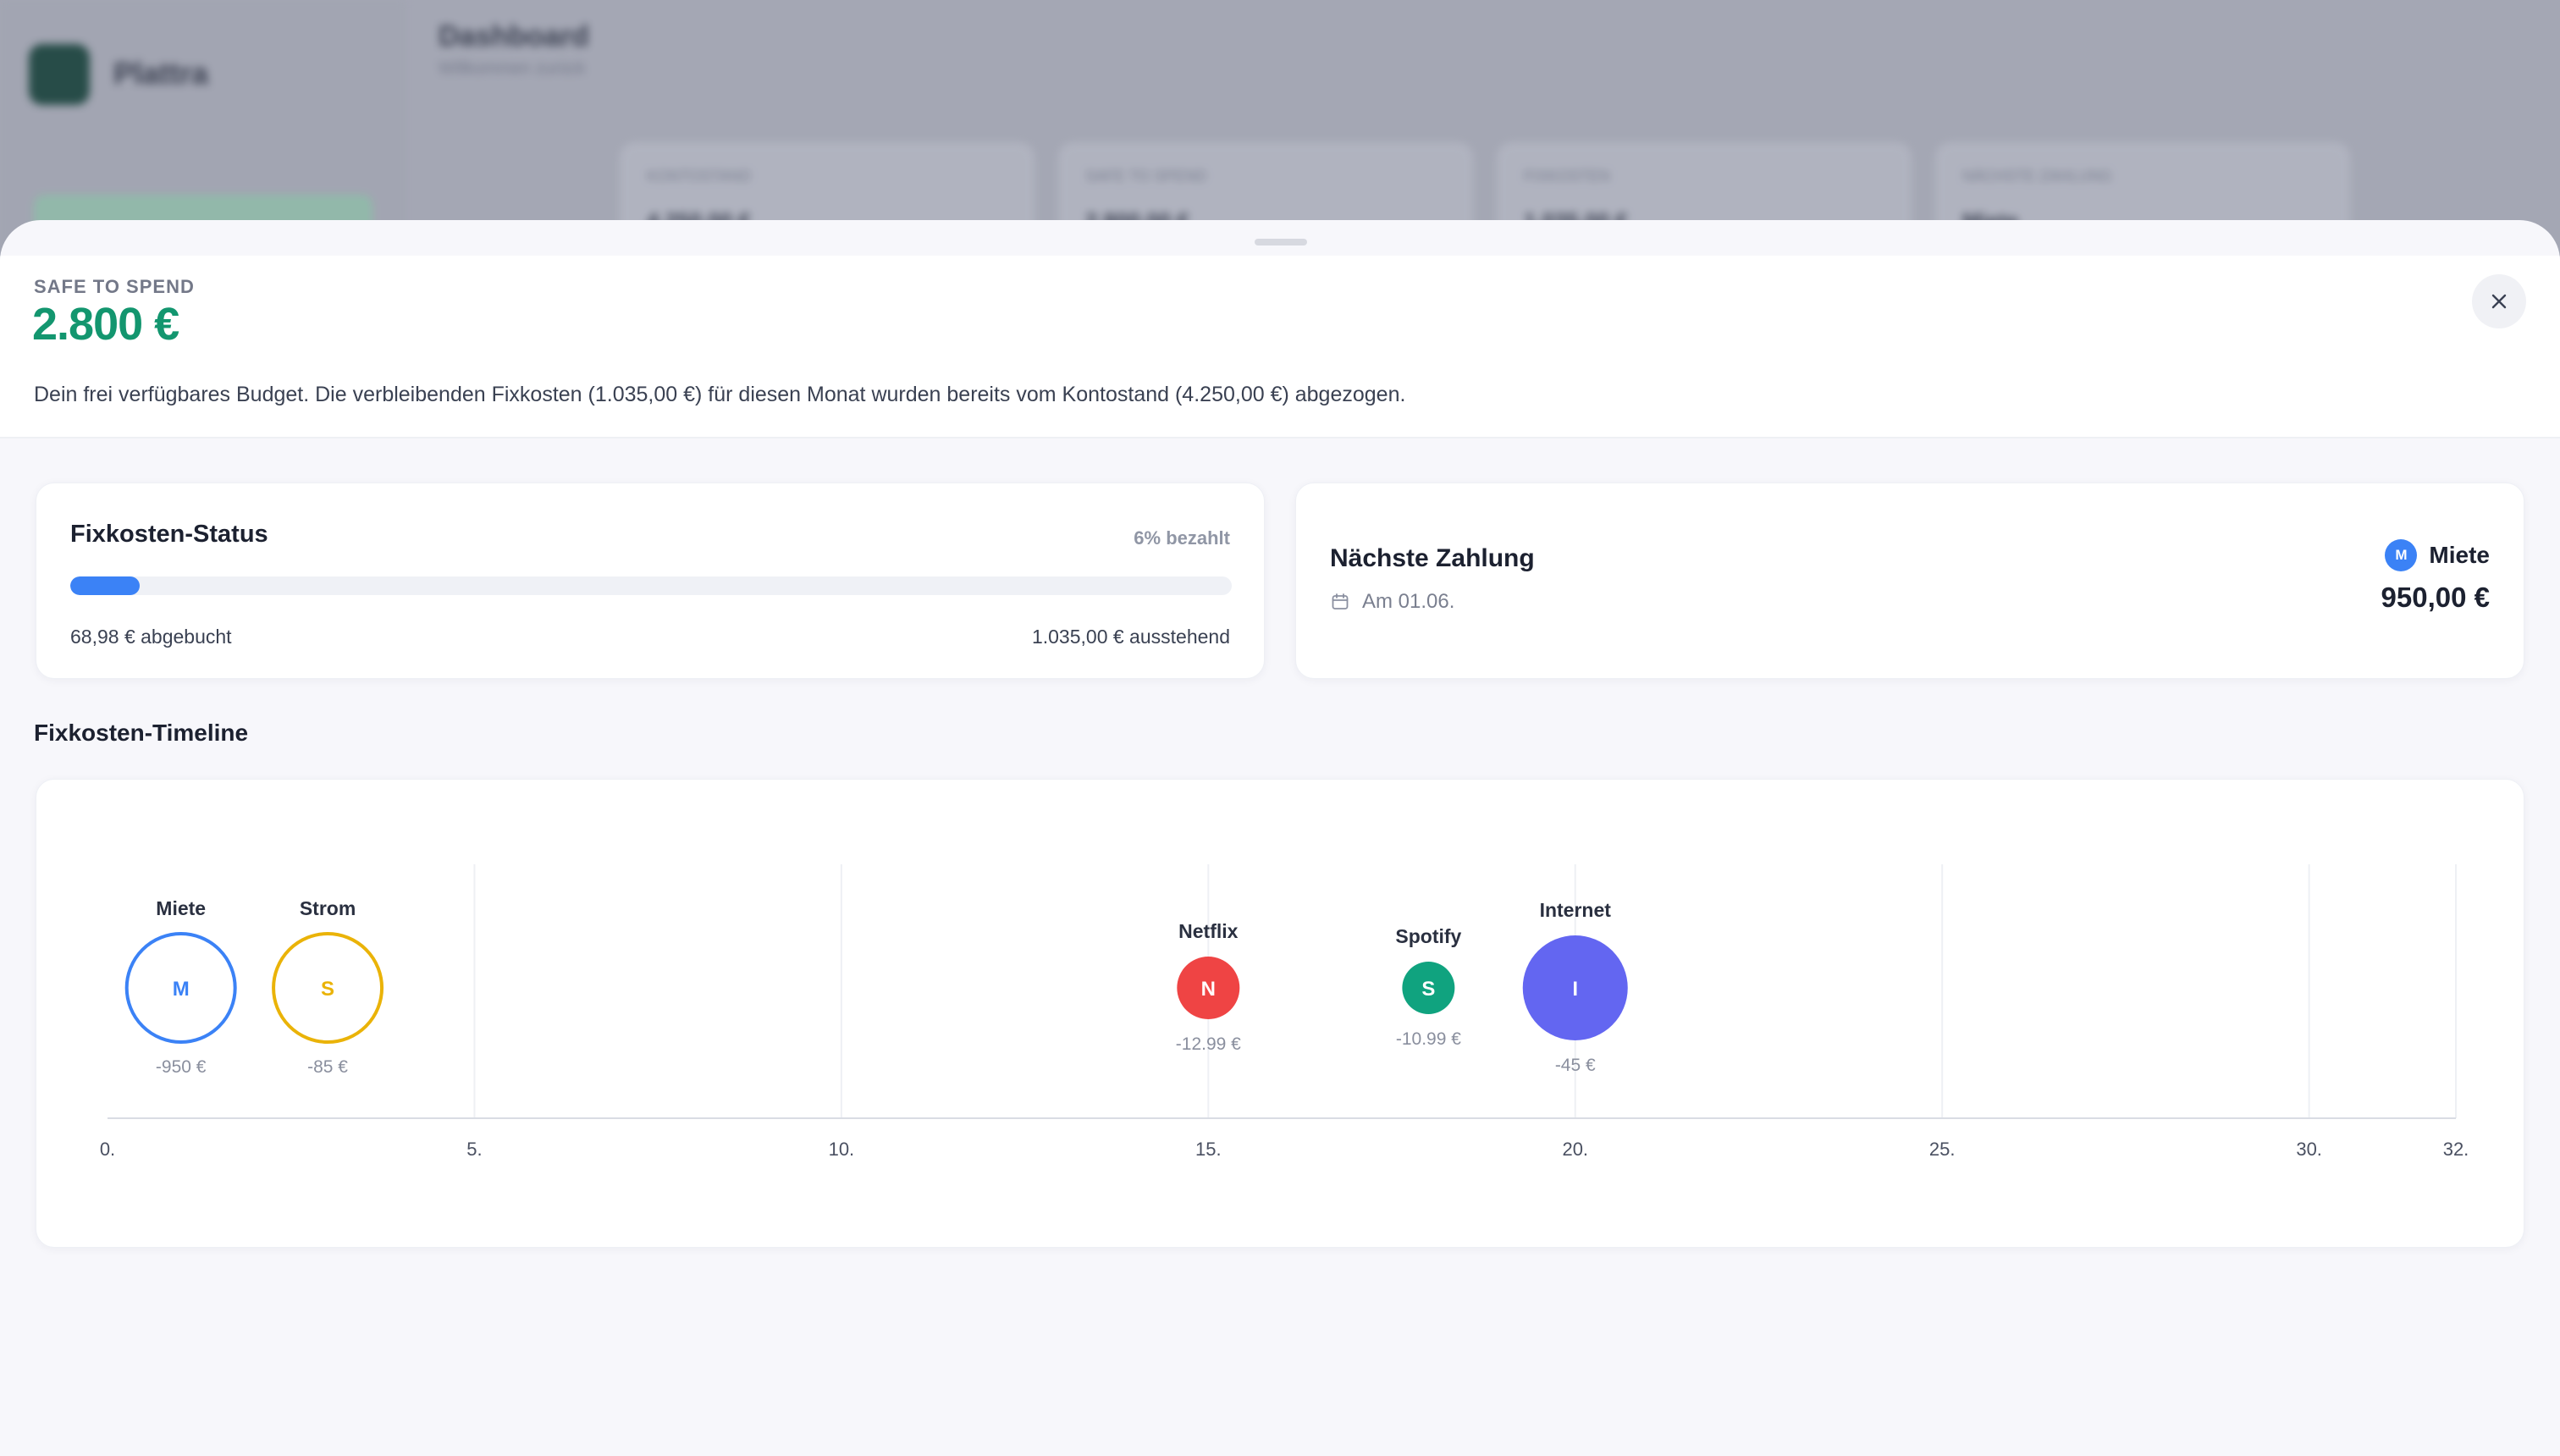  I want to click on timeline-payment-initial: M, so click(181, 990).